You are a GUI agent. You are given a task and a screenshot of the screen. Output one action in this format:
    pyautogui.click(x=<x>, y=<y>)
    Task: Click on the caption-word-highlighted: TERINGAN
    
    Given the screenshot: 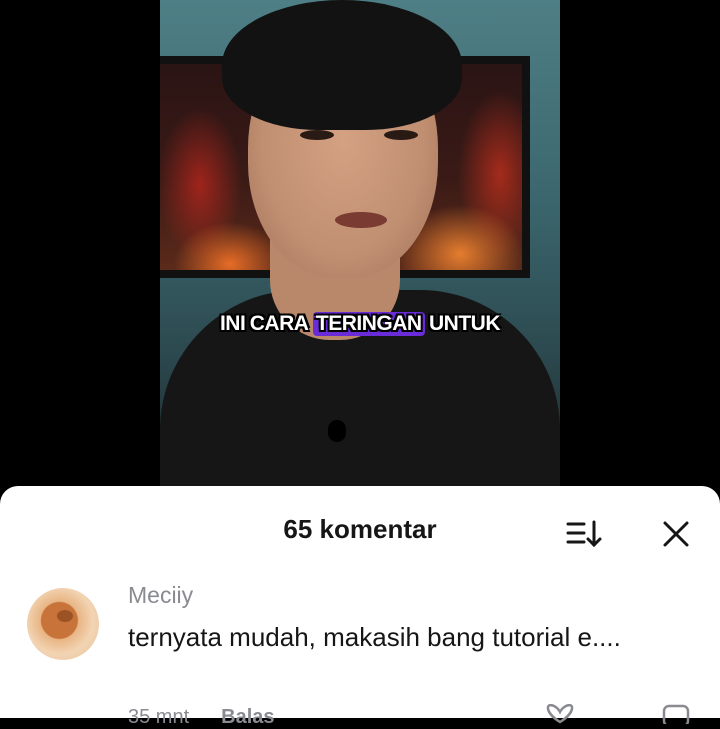 What is the action you would take?
    pyautogui.click(x=368, y=324)
    